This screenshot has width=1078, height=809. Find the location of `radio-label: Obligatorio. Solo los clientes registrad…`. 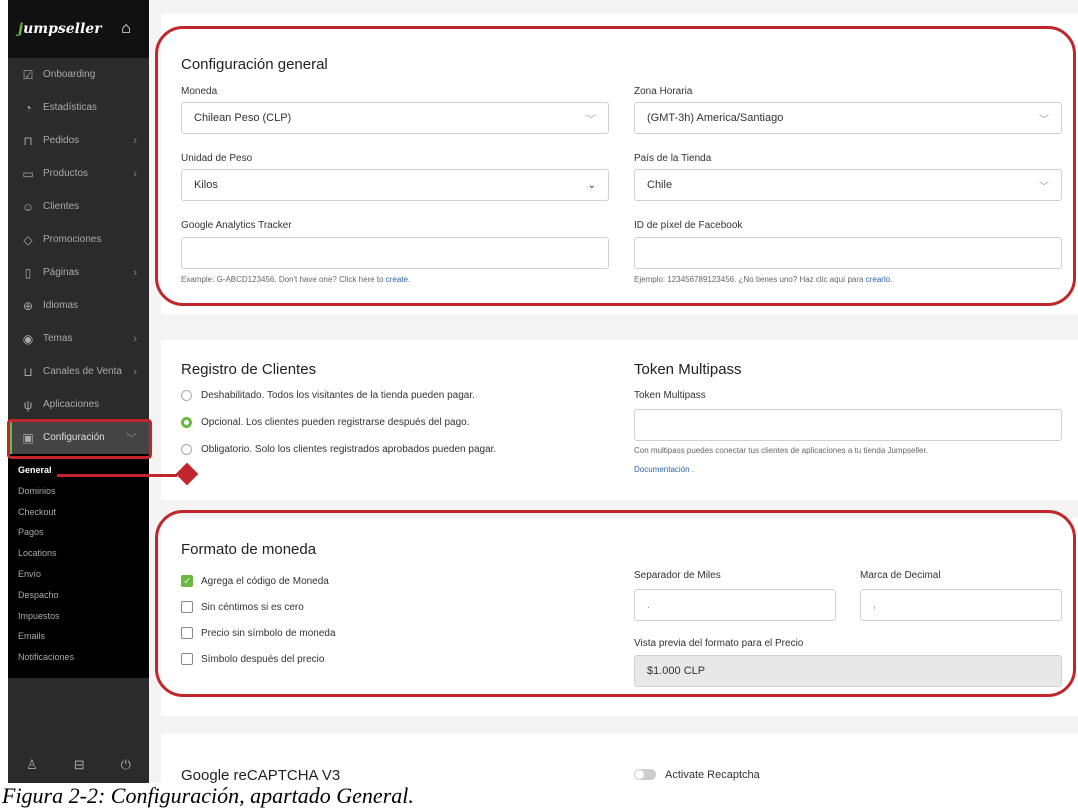

radio-label: Obligatorio. Solo los clientes registrad… is located at coordinates (349, 449).